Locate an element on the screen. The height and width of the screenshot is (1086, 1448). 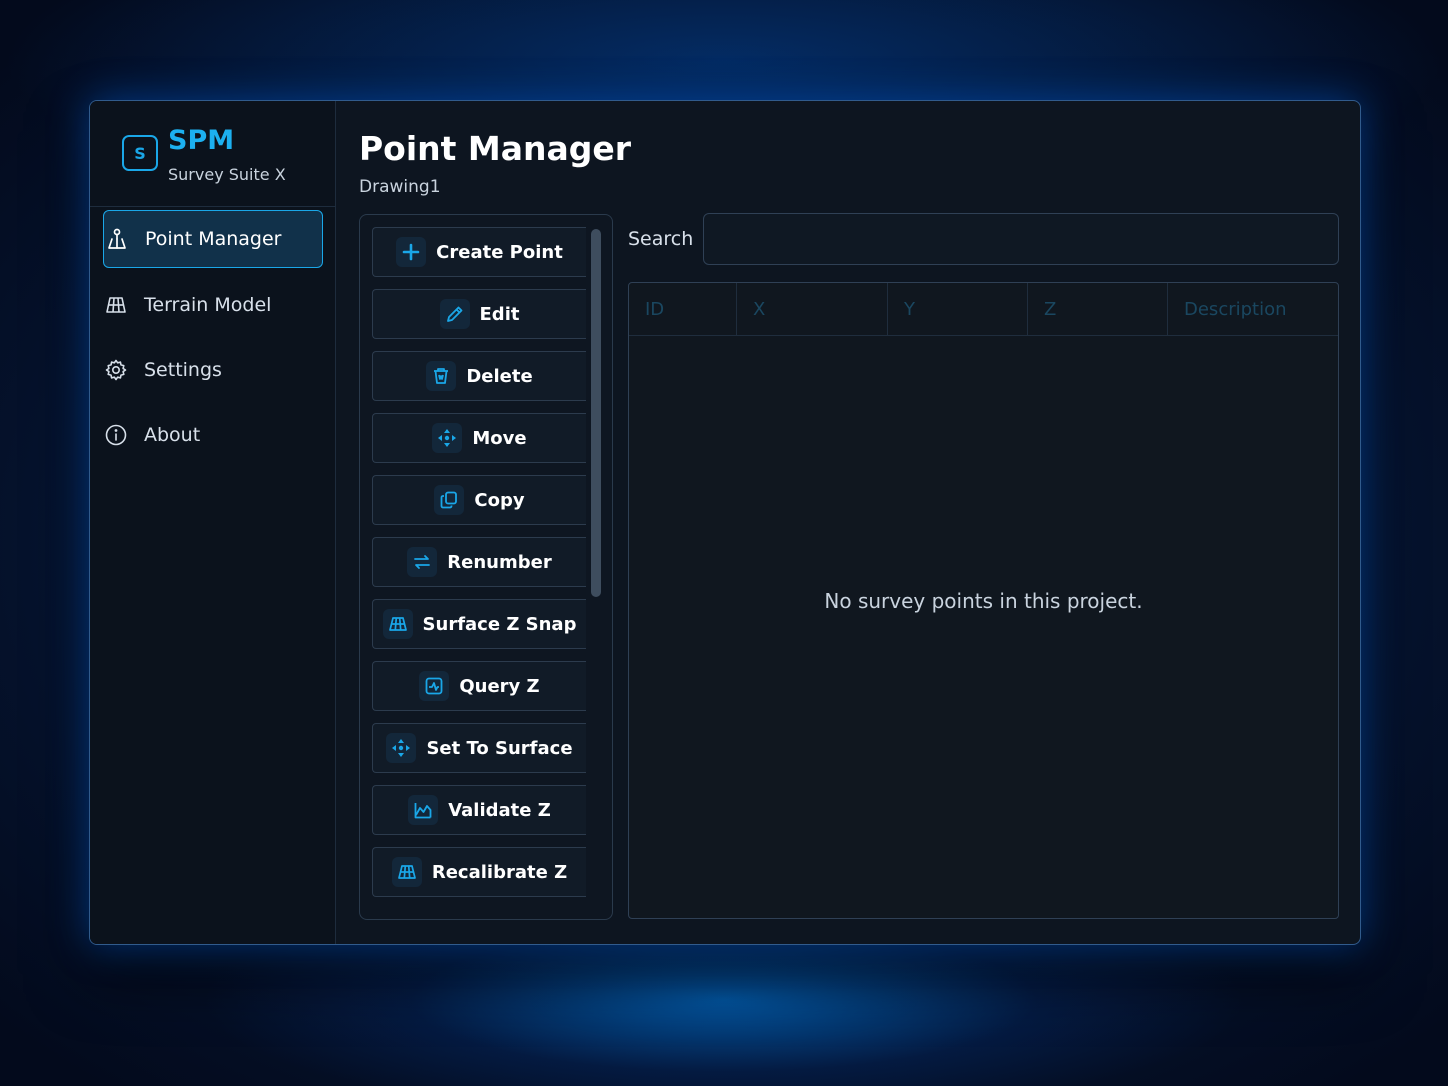
table-header: ID X Y Z Description is located at coordinates (983, 309).